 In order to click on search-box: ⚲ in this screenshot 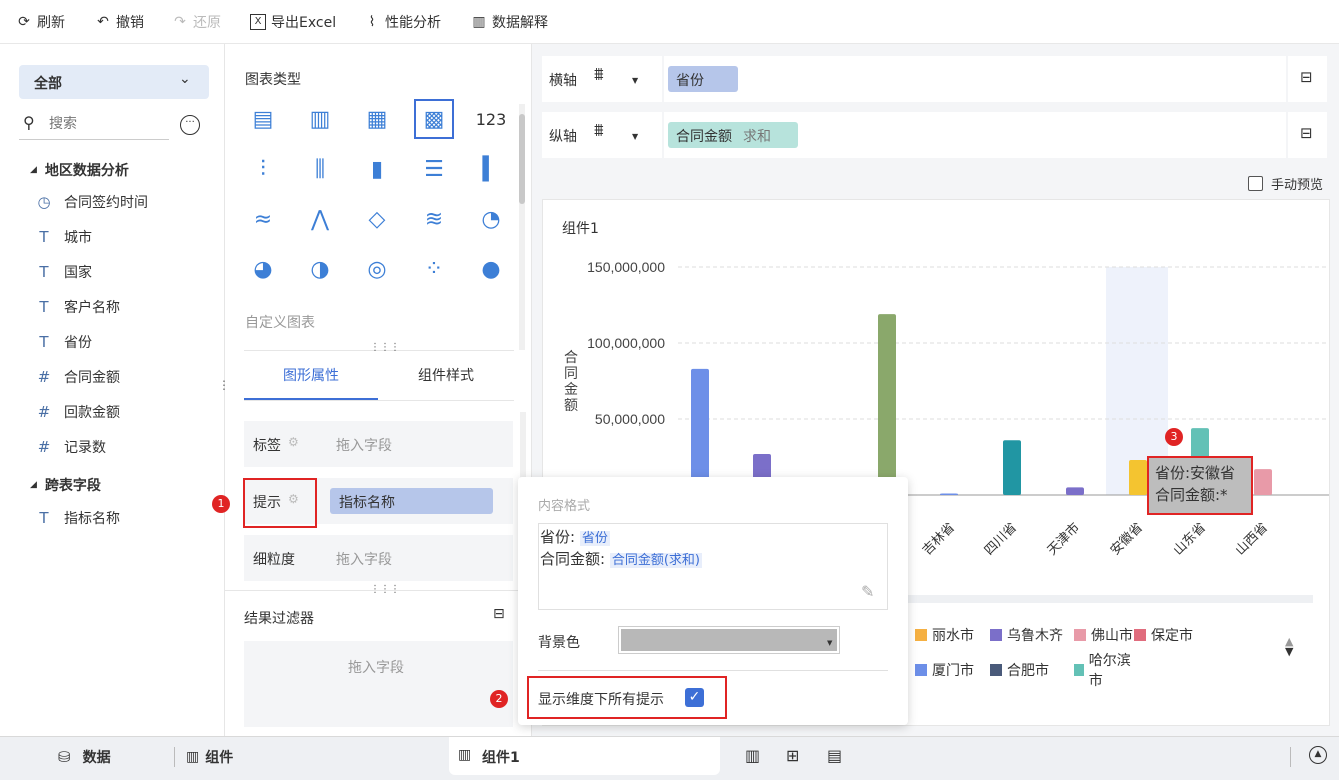, I will do `click(94, 125)`.